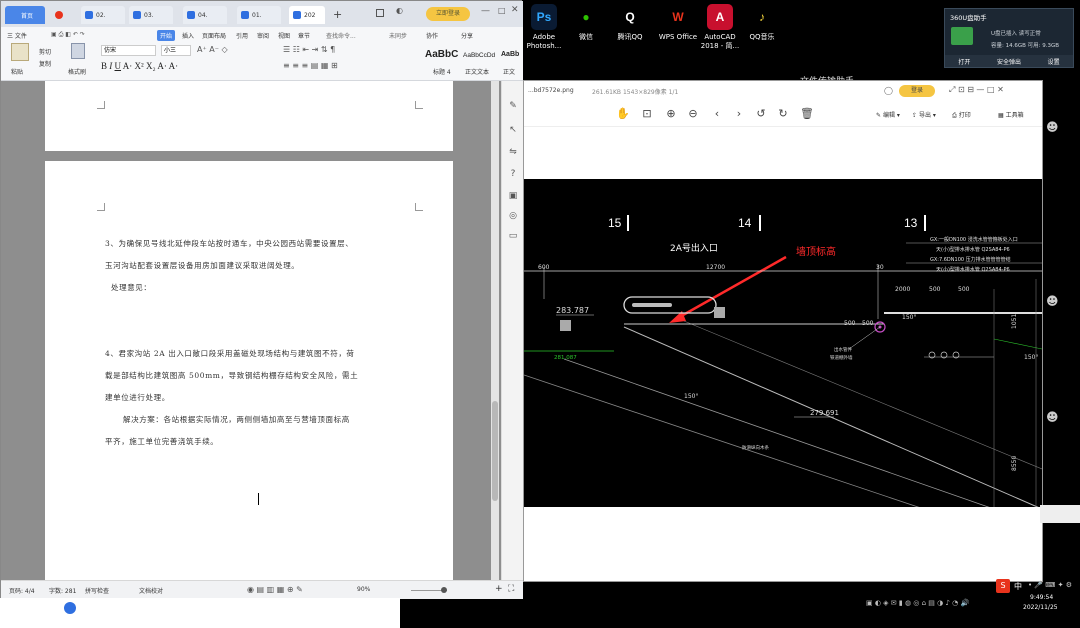 The image size is (1080, 628). Describe the element at coordinates (399, 10) in the screenshot. I see `skin-icon: ◐` at that location.